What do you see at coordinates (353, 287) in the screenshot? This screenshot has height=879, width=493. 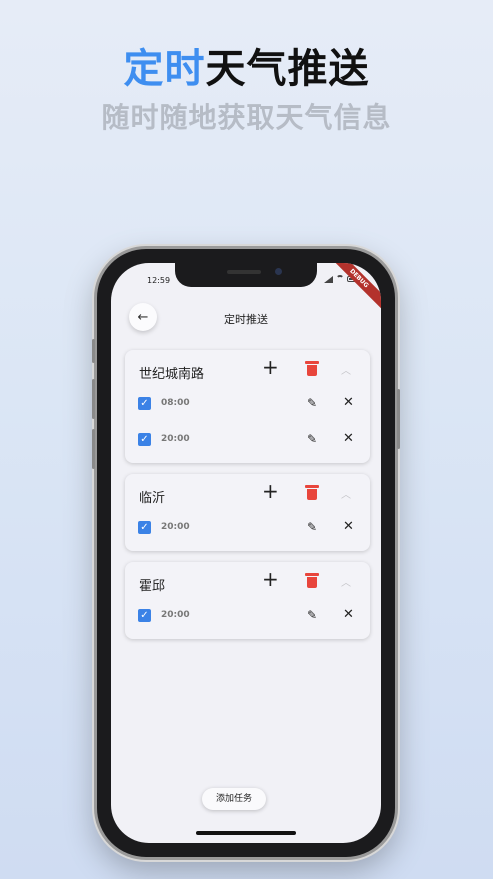 I see `debug-ribbon: DEBUG` at bounding box center [353, 287].